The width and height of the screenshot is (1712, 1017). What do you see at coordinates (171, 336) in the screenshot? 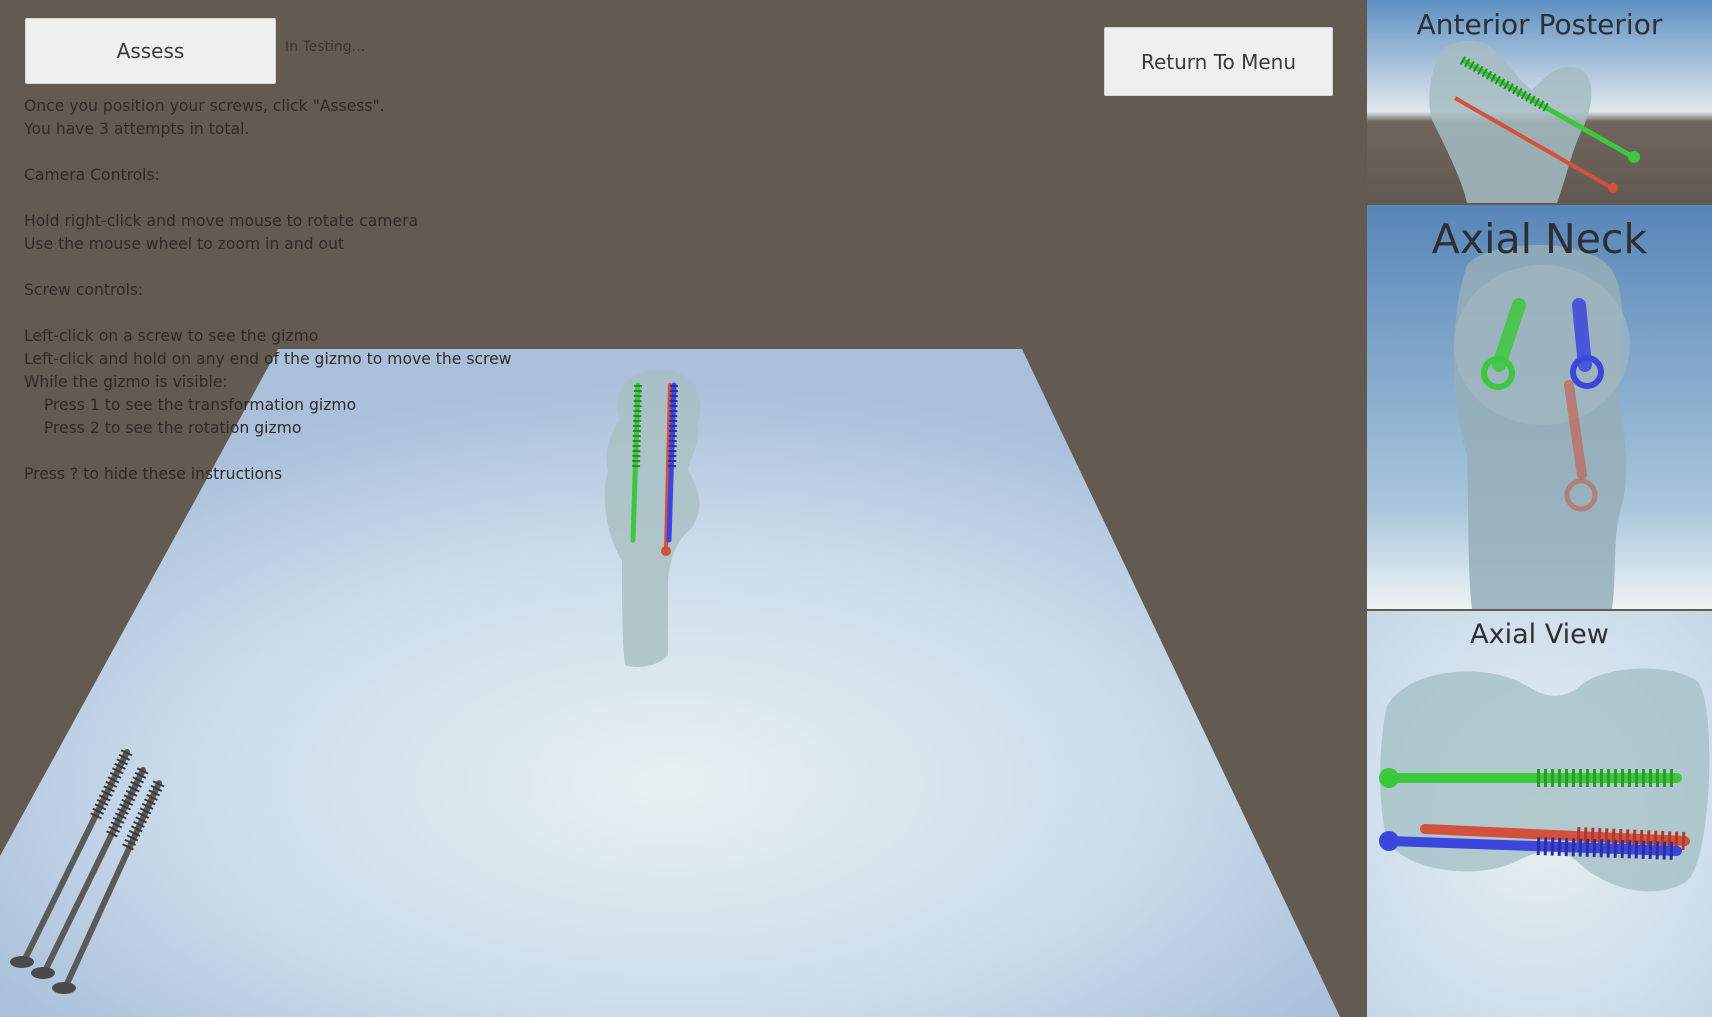
I see `instruction-line: Left-click on a screw to see the gizmo` at bounding box center [171, 336].